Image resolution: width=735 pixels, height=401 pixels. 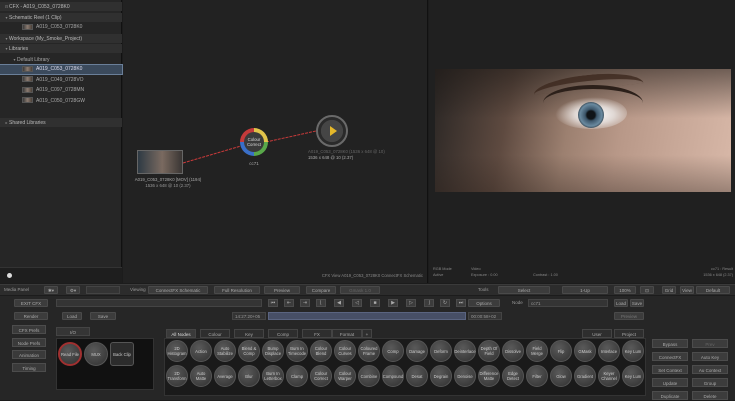 What do you see at coordinates (177, 351) in the screenshot?
I see `node-button: 2D Histogram` at bounding box center [177, 351].